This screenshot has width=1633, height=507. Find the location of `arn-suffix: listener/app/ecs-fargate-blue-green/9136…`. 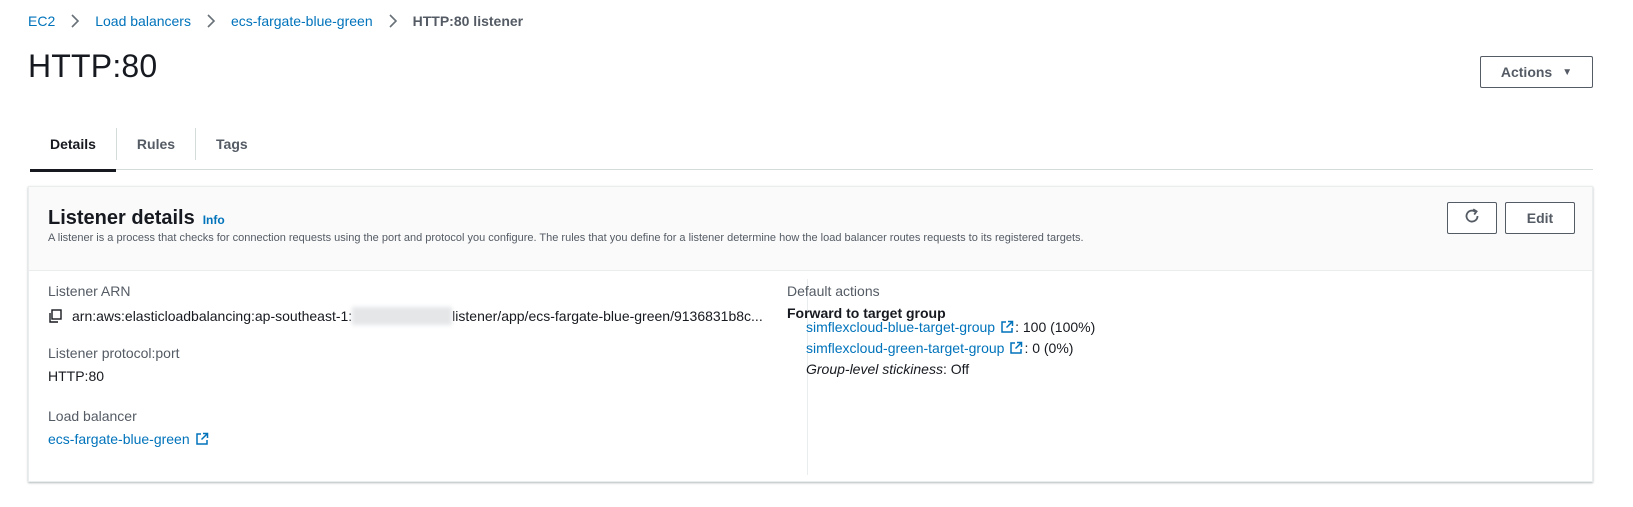

arn-suffix: listener/app/ecs-fargate-blue-green/9136… is located at coordinates (607, 316).